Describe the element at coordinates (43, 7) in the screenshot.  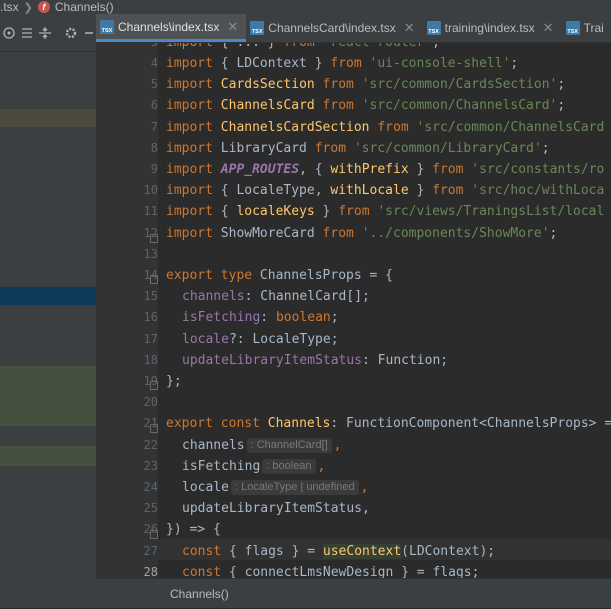
I see `function-icon: f` at that location.